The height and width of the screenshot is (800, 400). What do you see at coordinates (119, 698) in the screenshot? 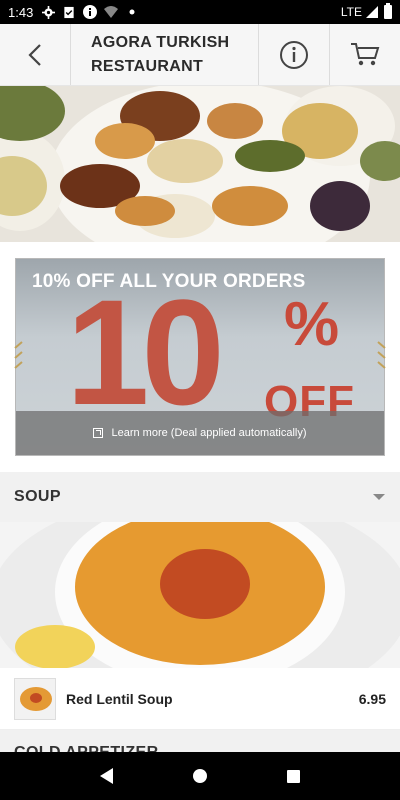
I see `item-name: Red Lentil Soup` at bounding box center [119, 698].